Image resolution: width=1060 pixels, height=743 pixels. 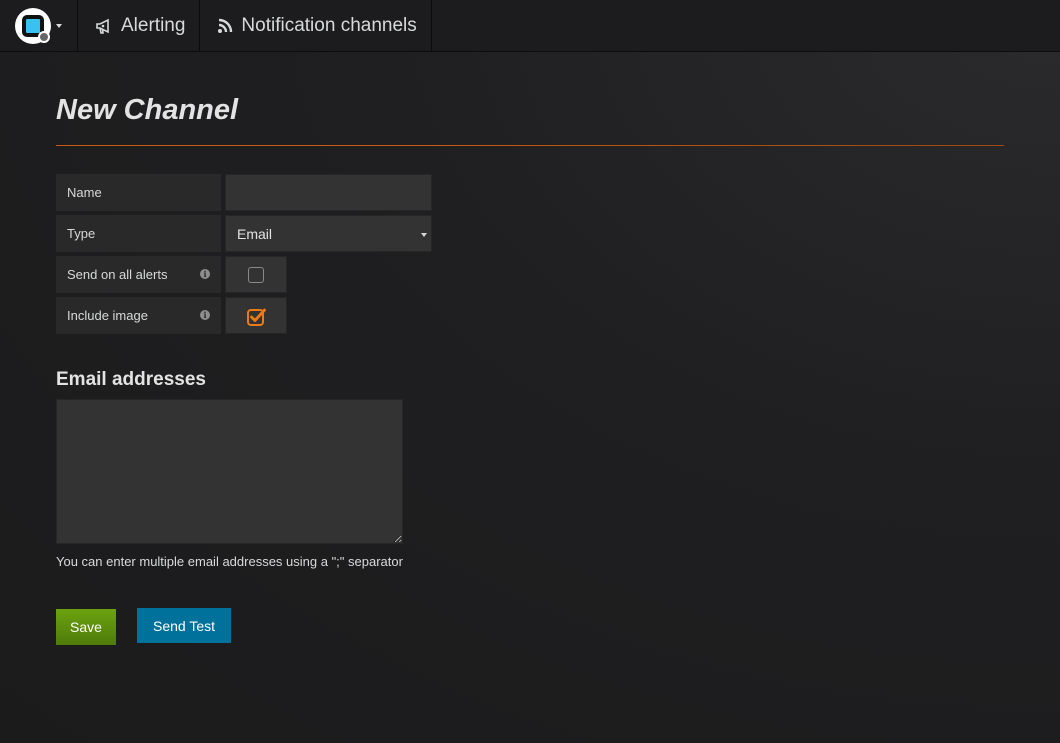 I want to click on form-actions: Save Send Test, so click(x=530, y=626).